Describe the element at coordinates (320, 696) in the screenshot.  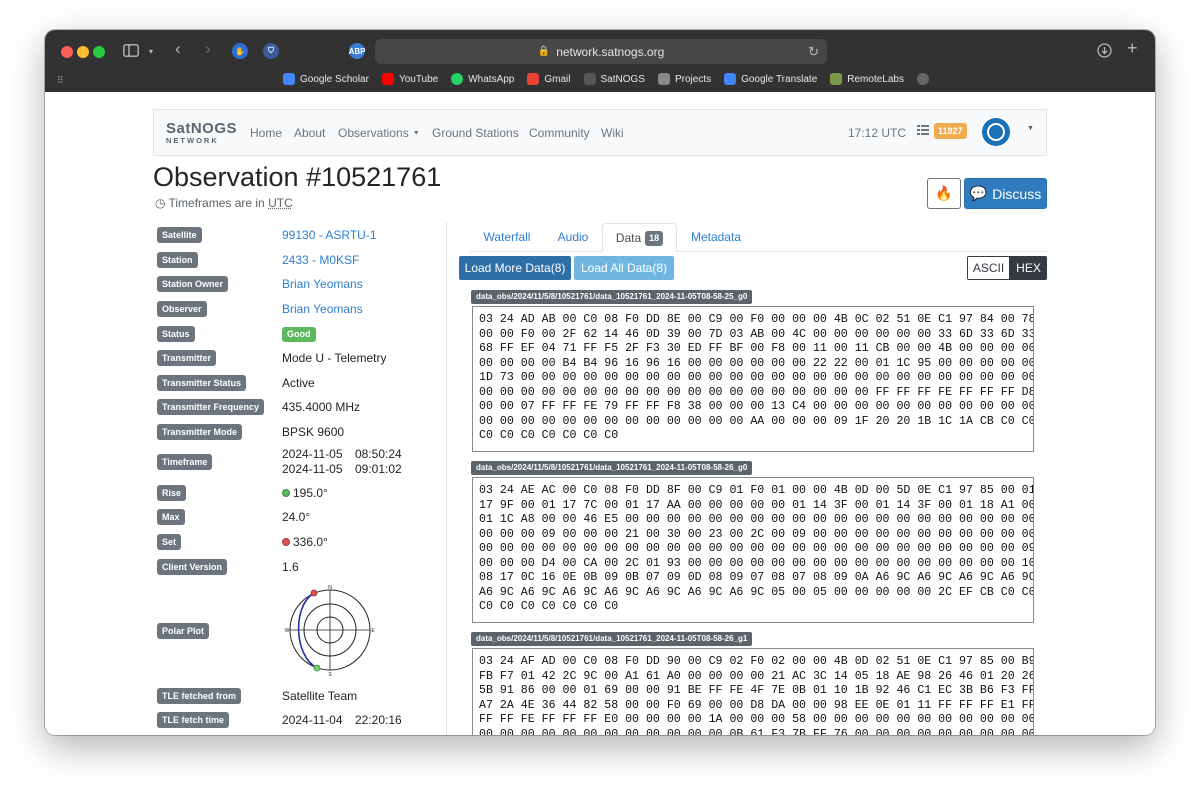
I see `tle-source-value: Satellite Team` at that location.